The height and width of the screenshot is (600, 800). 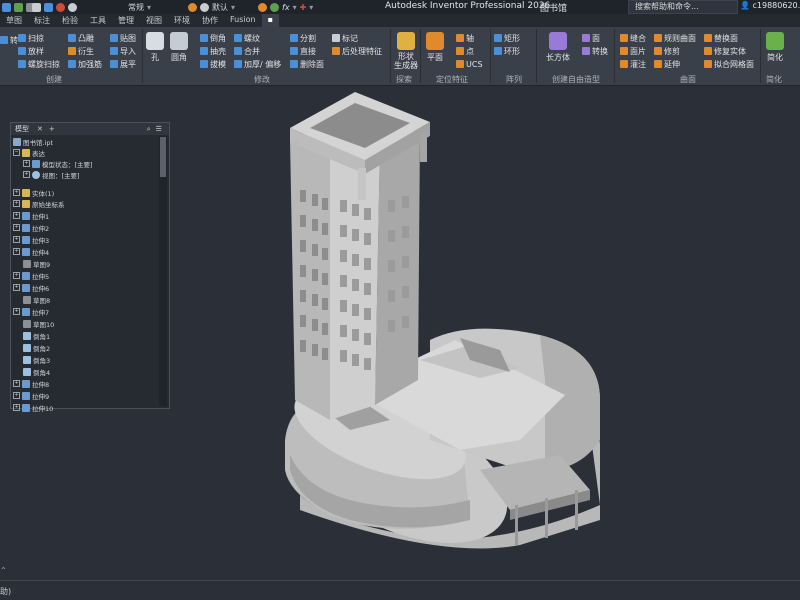 What do you see at coordinates (51, 174) in the screenshot?
I see `tree-item: + 视图：[主要]` at bounding box center [51, 174].